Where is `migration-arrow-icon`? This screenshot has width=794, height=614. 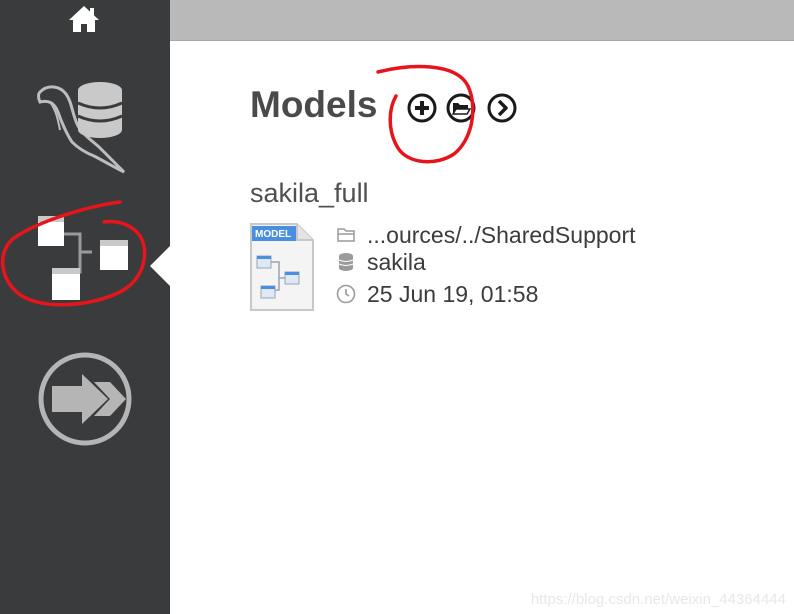
migration-arrow-icon is located at coordinates (85, 399).